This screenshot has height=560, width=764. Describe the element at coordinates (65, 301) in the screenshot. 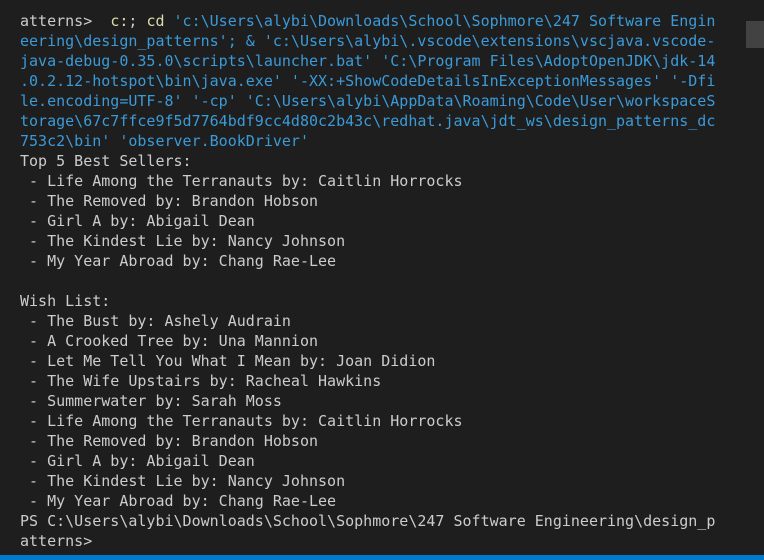

I see `wish-list-heading: Wish List:` at that location.